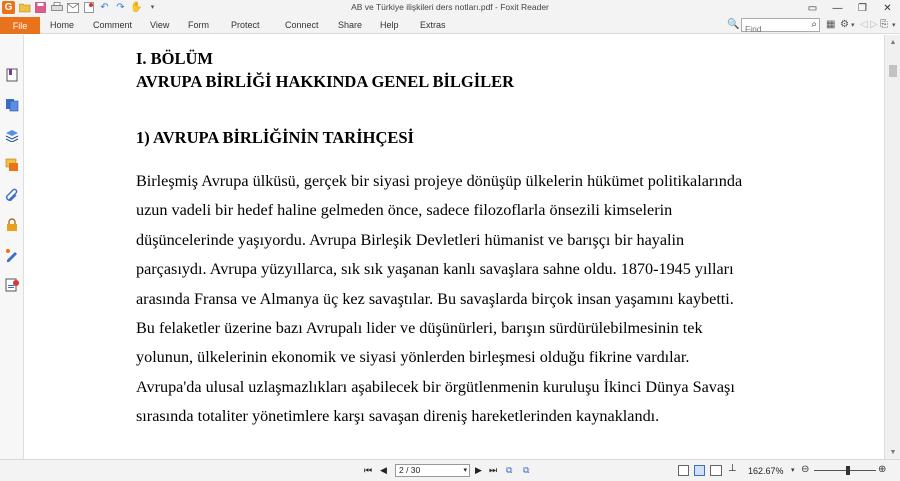 This screenshot has height=481, width=900. What do you see at coordinates (716, 470) in the screenshot?
I see `facing-page-icon` at bounding box center [716, 470].